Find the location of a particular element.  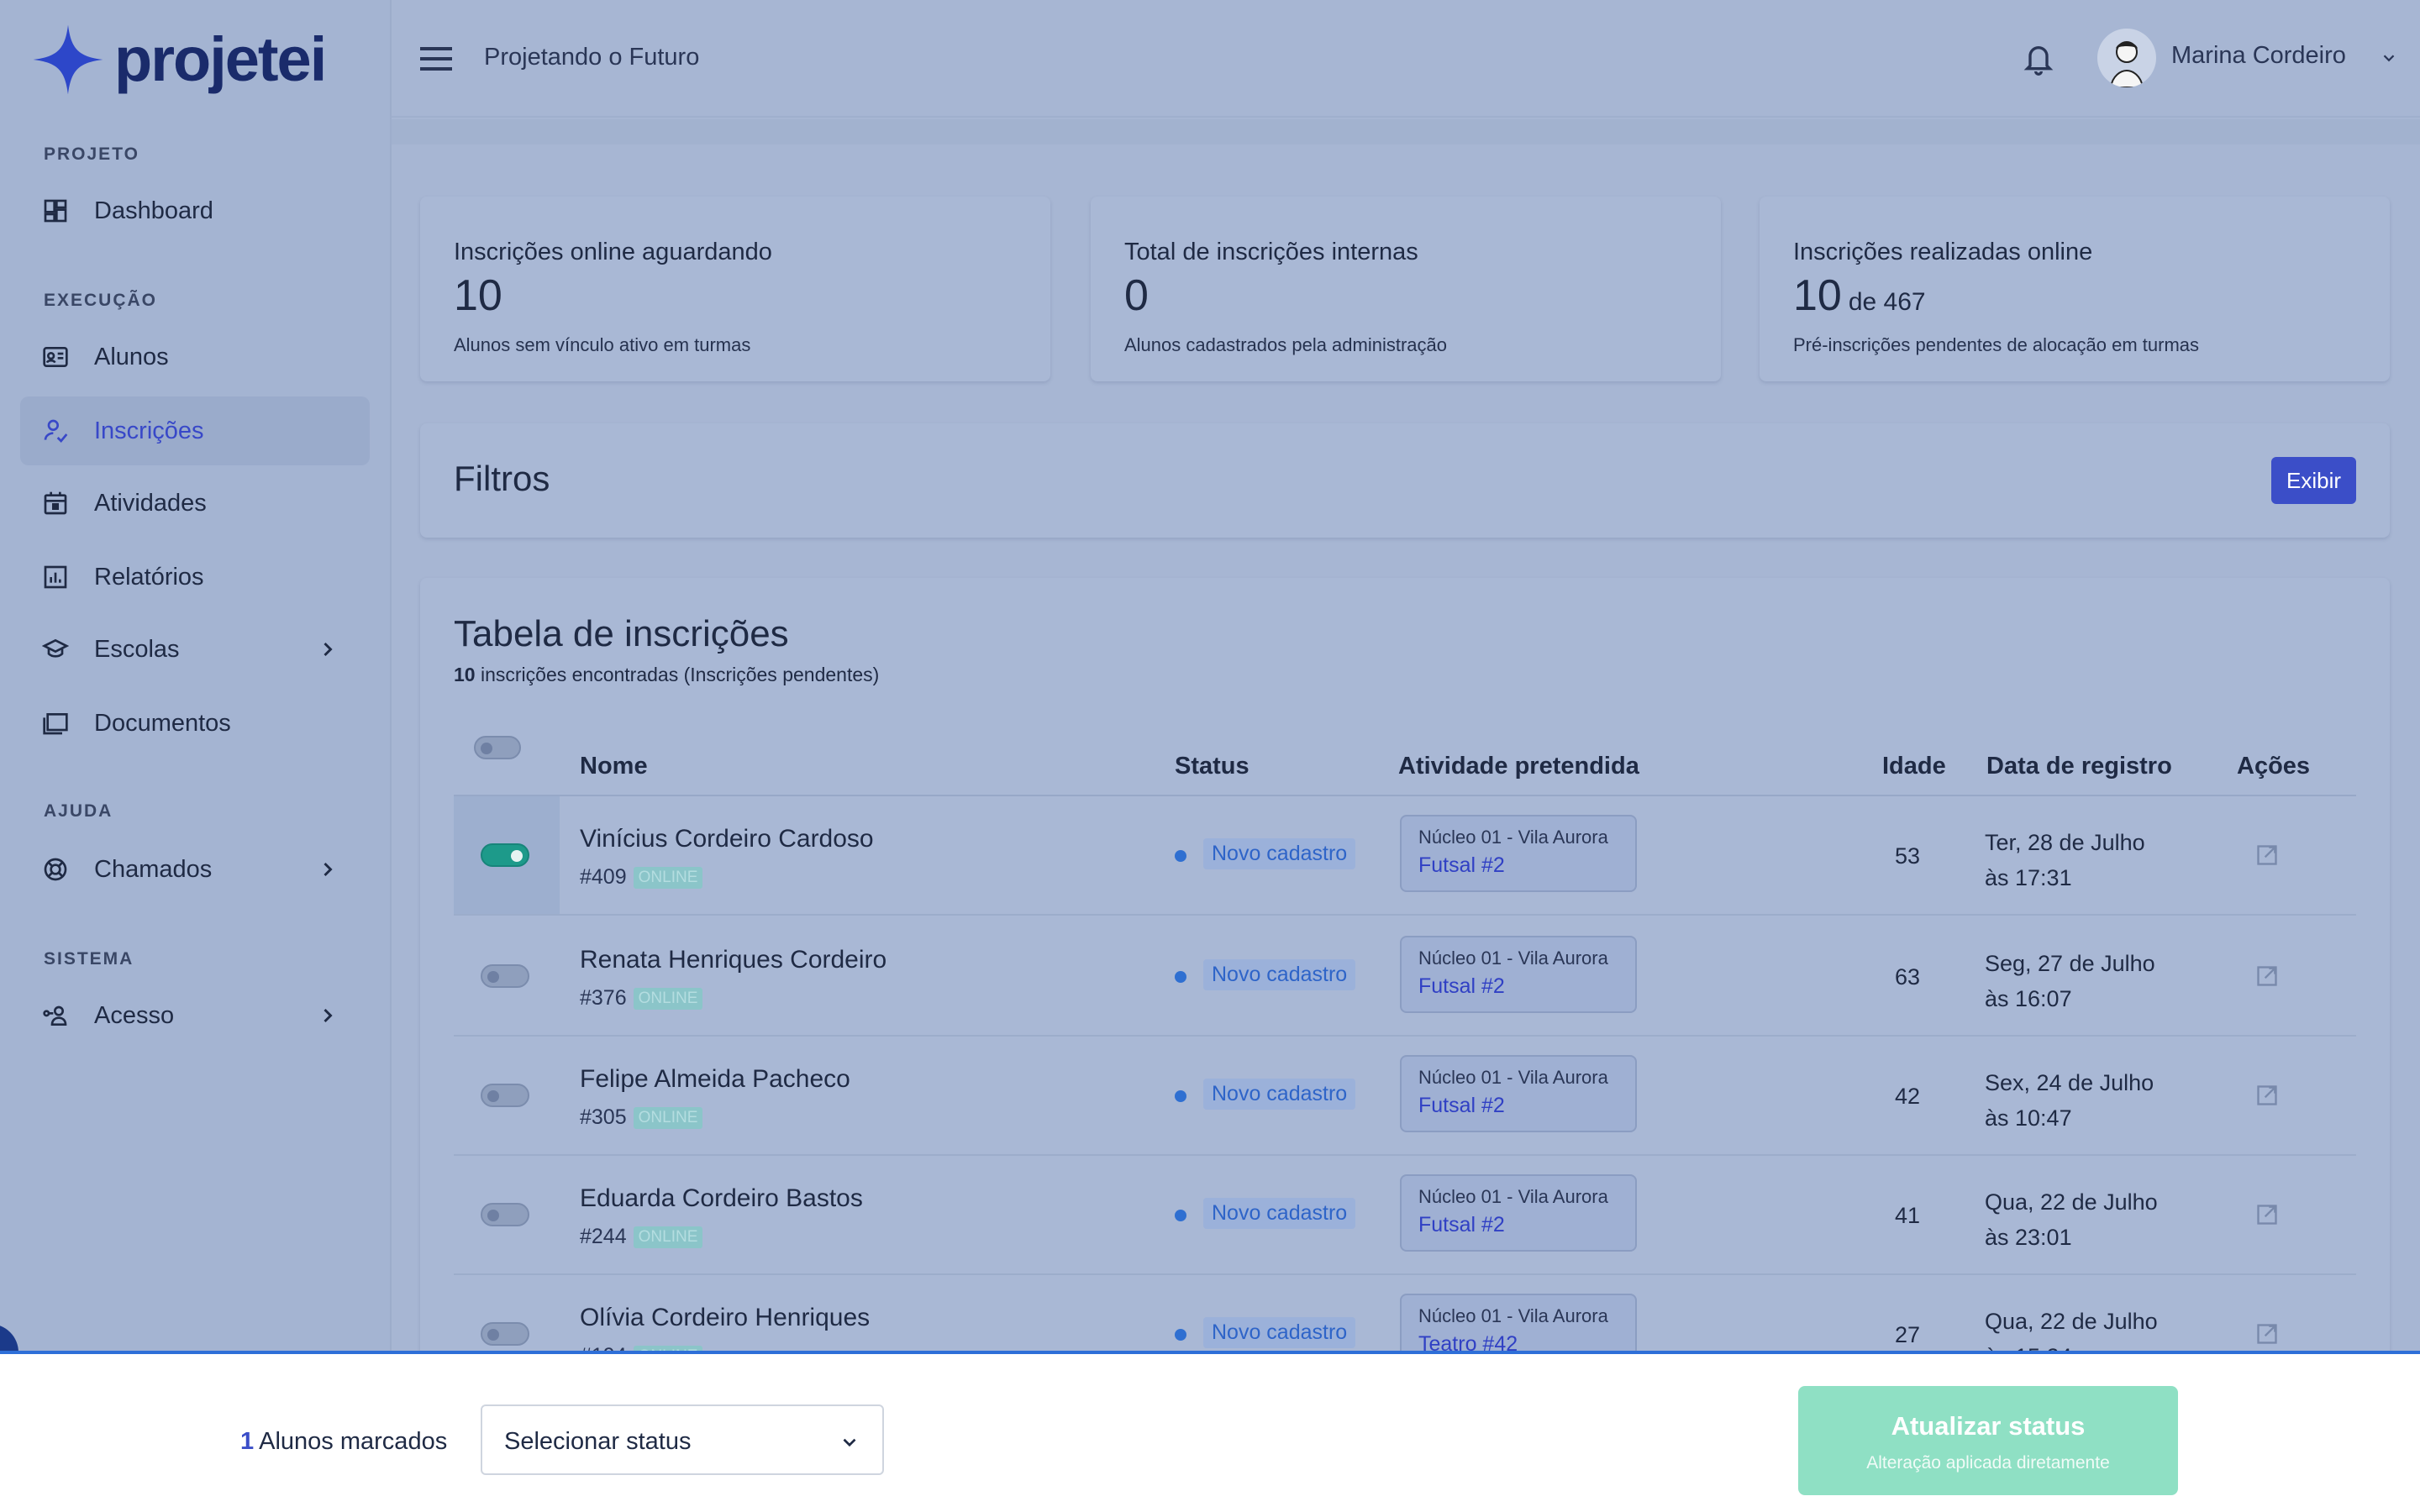

stat-label: Inscrições realizadas online is located at coordinates (1943, 252).